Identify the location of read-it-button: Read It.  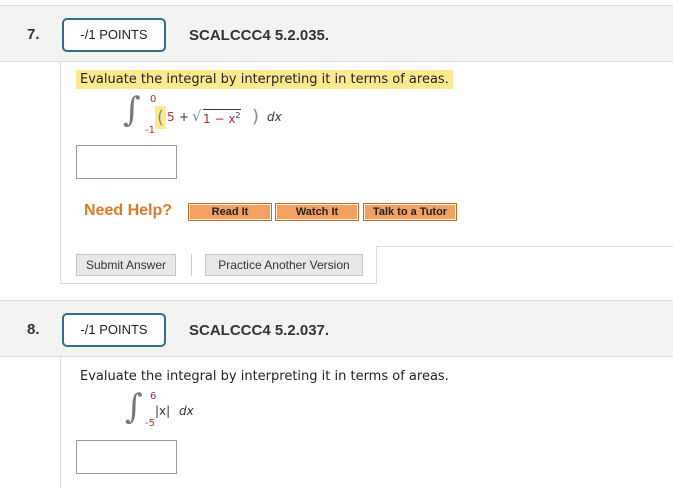
(230, 212).